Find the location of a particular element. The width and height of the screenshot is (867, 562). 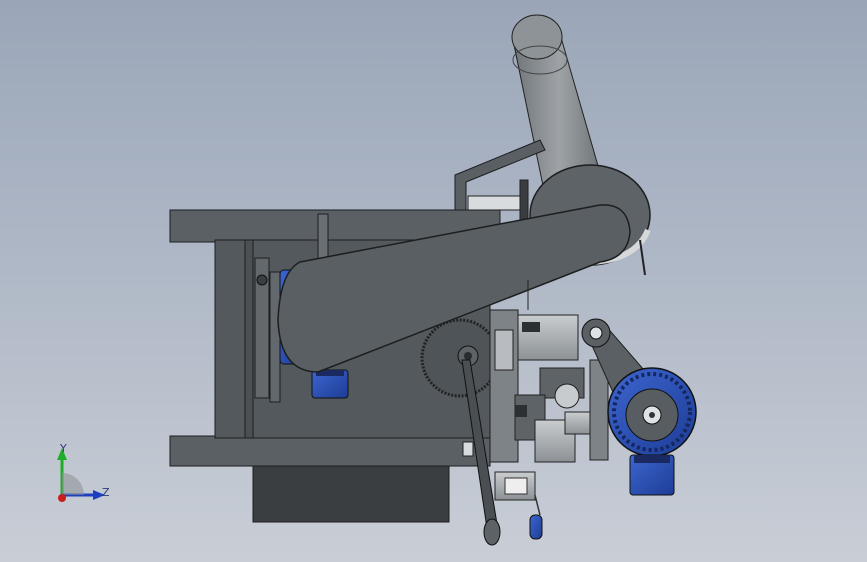

axis-z-label: Z is located at coordinates (106, 492).